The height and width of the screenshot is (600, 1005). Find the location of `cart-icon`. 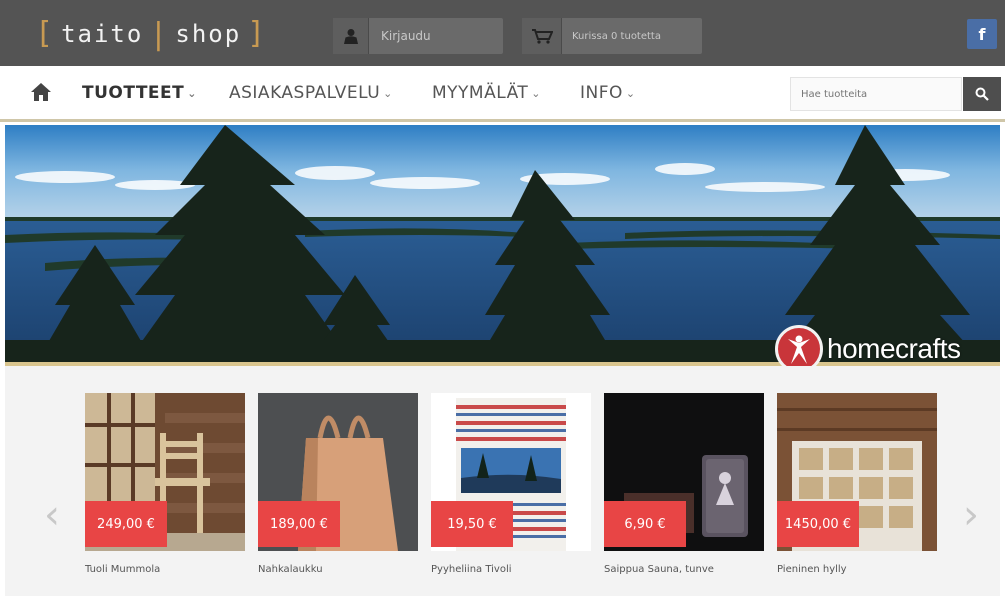

cart-icon is located at coordinates (542, 36).